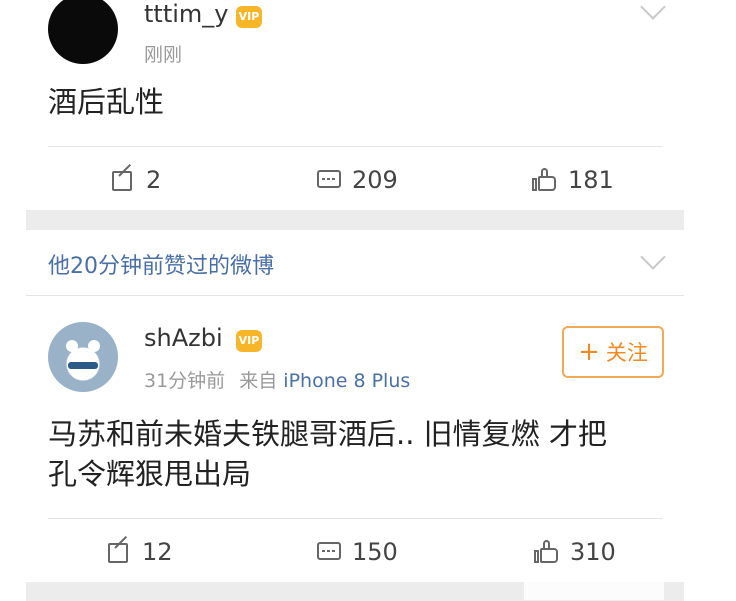 The image size is (736, 601). I want to click on post-time: 31分钟前, so click(185, 381).